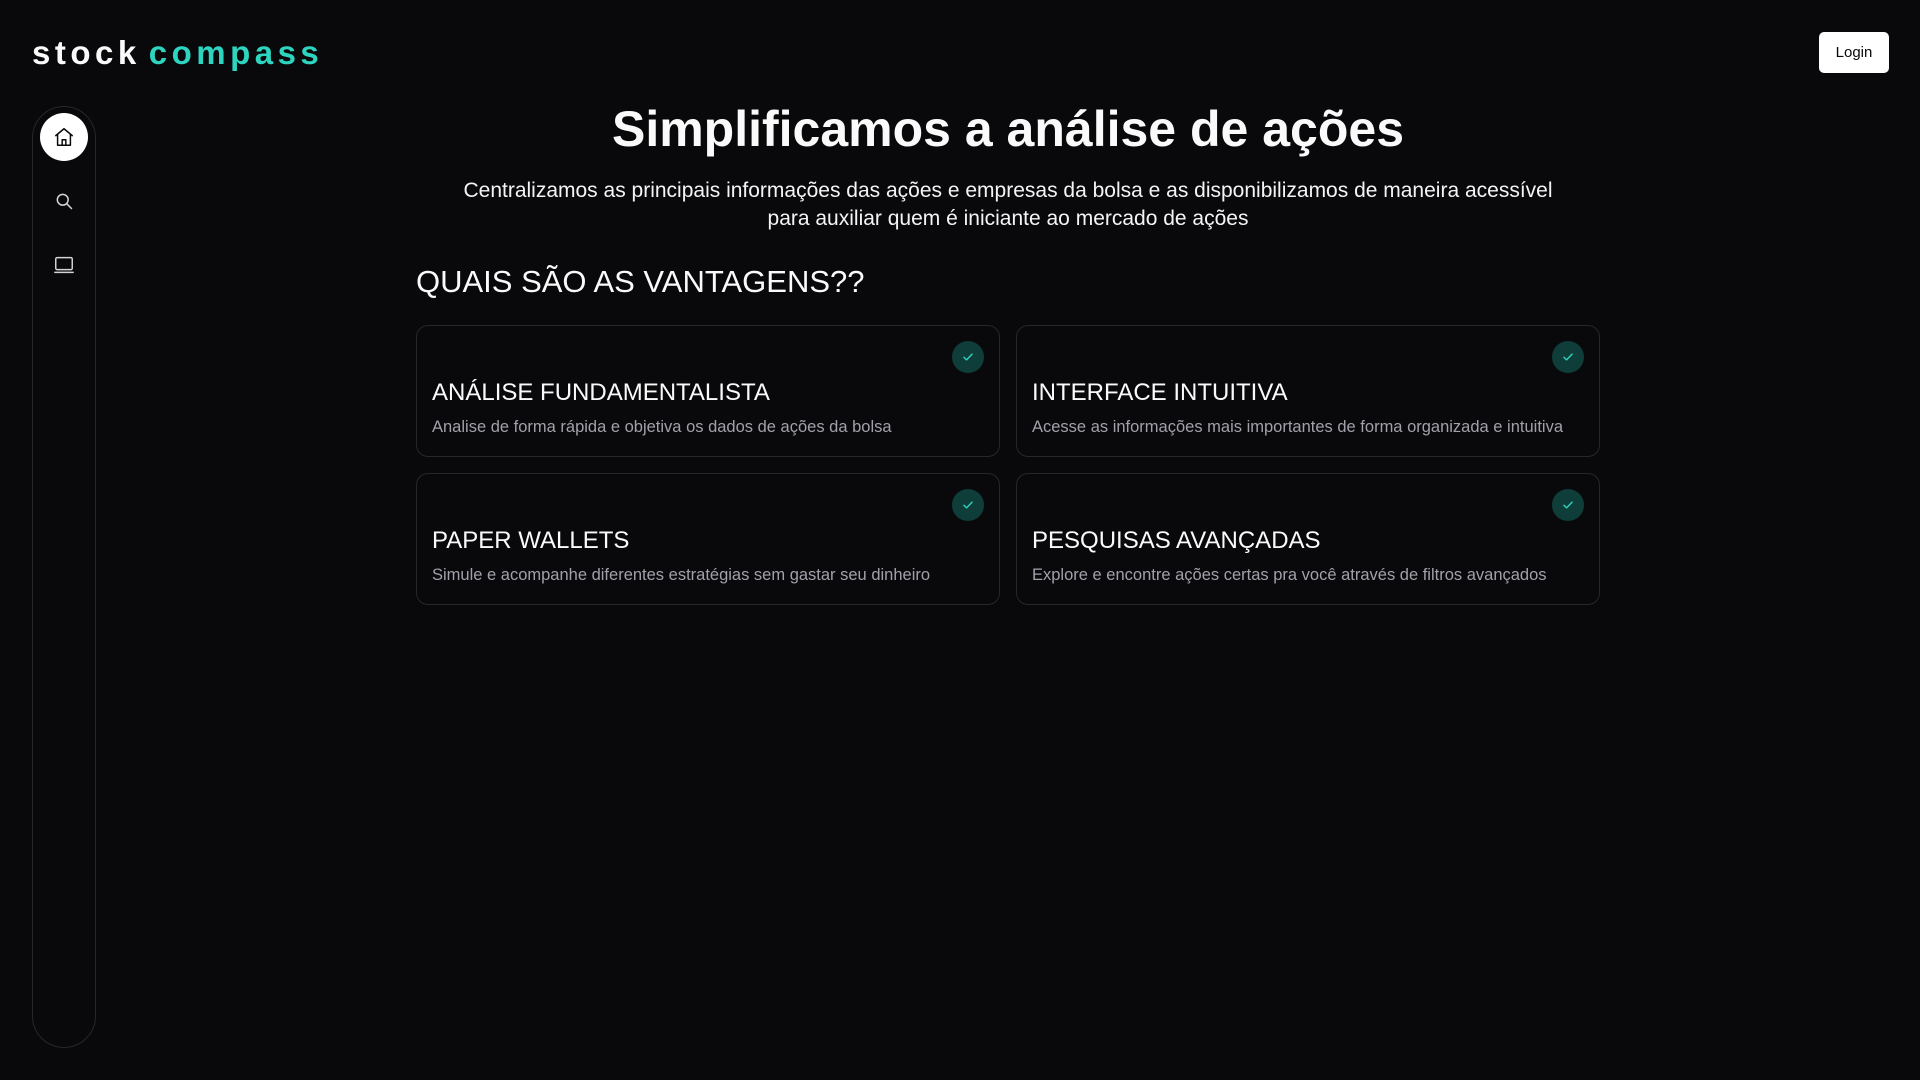 Image resolution: width=1920 pixels, height=1080 pixels. What do you see at coordinates (236, 52) in the screenshot?
I see `brand-word-compass: compass` at bounding box center [236, 52].